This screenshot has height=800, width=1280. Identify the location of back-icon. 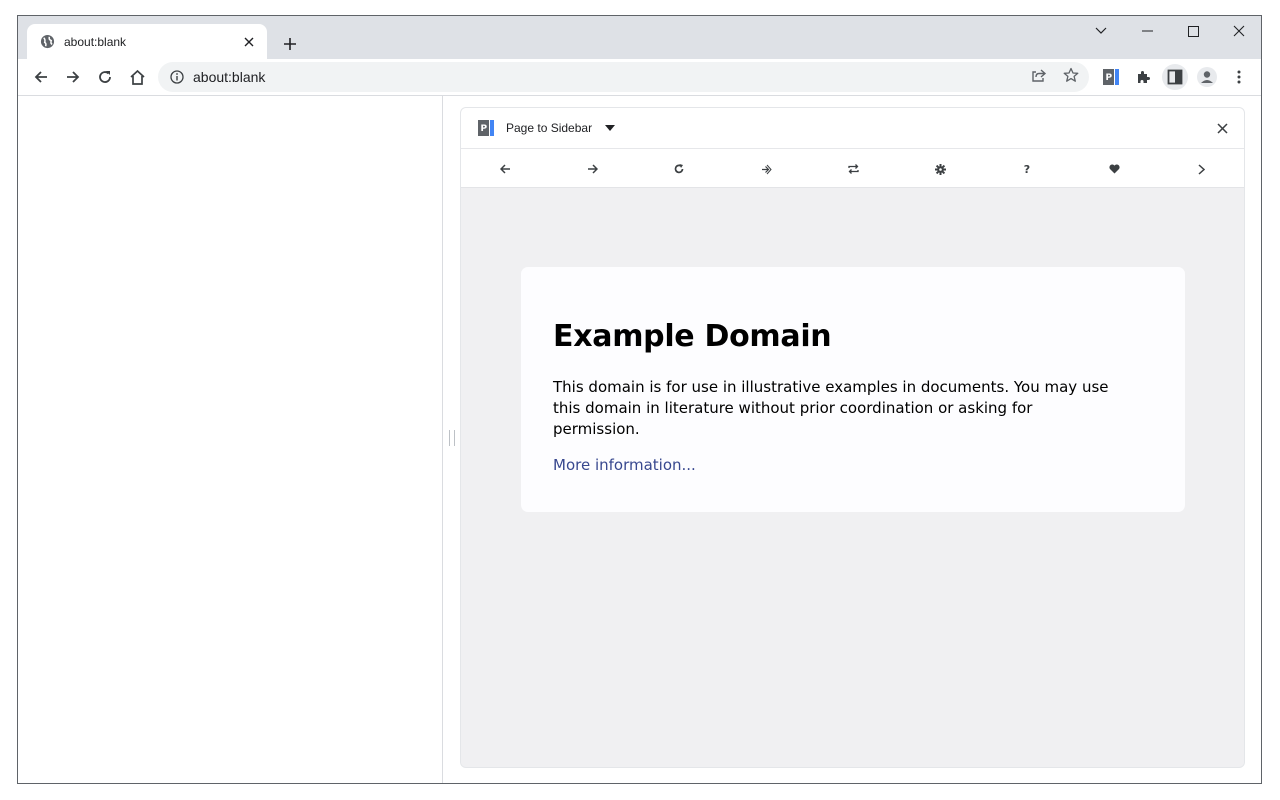
(505, 169).